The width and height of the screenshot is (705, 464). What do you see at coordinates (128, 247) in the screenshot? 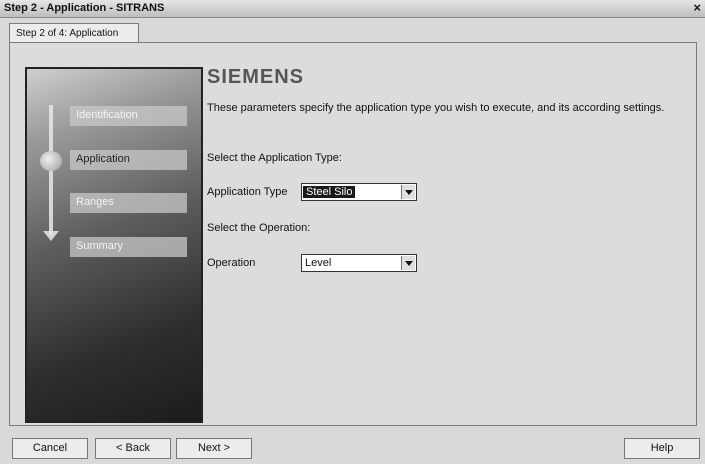
I see `nav-item-summary: Summary` at bounding box center [128, 247].